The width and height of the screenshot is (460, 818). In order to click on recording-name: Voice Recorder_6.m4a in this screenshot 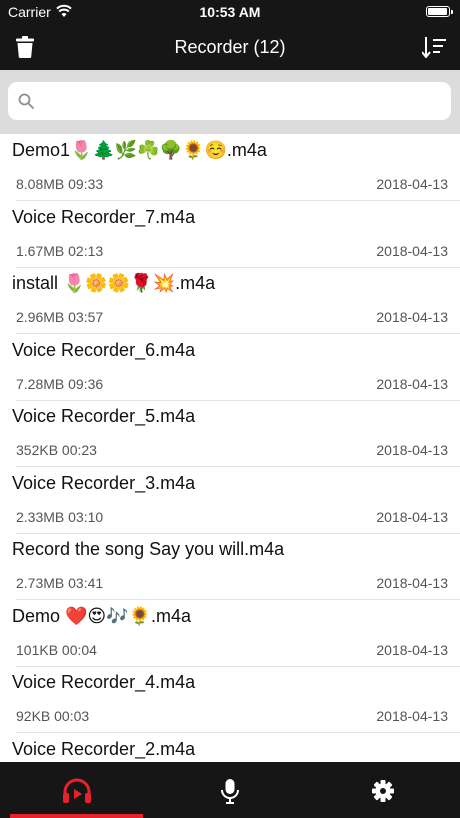, I will do `click(104, 349)`.